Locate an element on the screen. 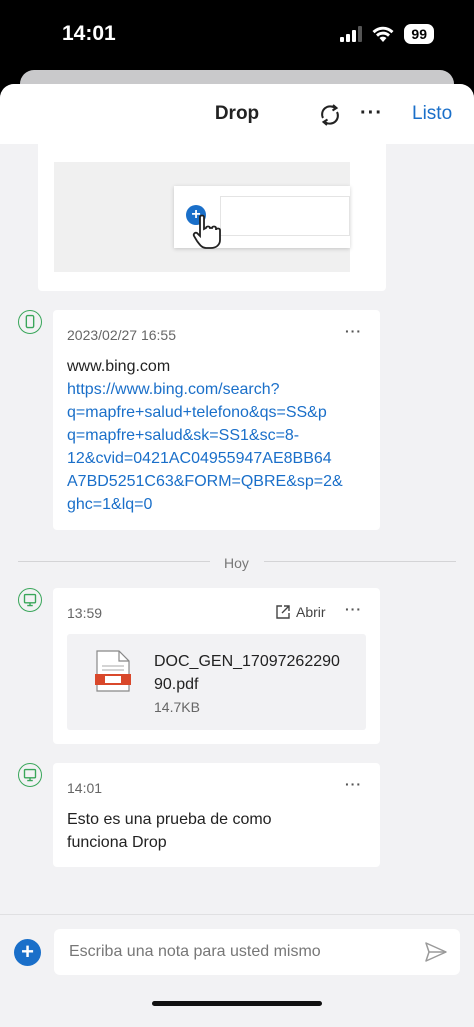 The width and height of the screenshot is (474, 1027). link-line: q=mapfre+salud&sk=SS1&sc=8- is located at coordinates (183, 435).